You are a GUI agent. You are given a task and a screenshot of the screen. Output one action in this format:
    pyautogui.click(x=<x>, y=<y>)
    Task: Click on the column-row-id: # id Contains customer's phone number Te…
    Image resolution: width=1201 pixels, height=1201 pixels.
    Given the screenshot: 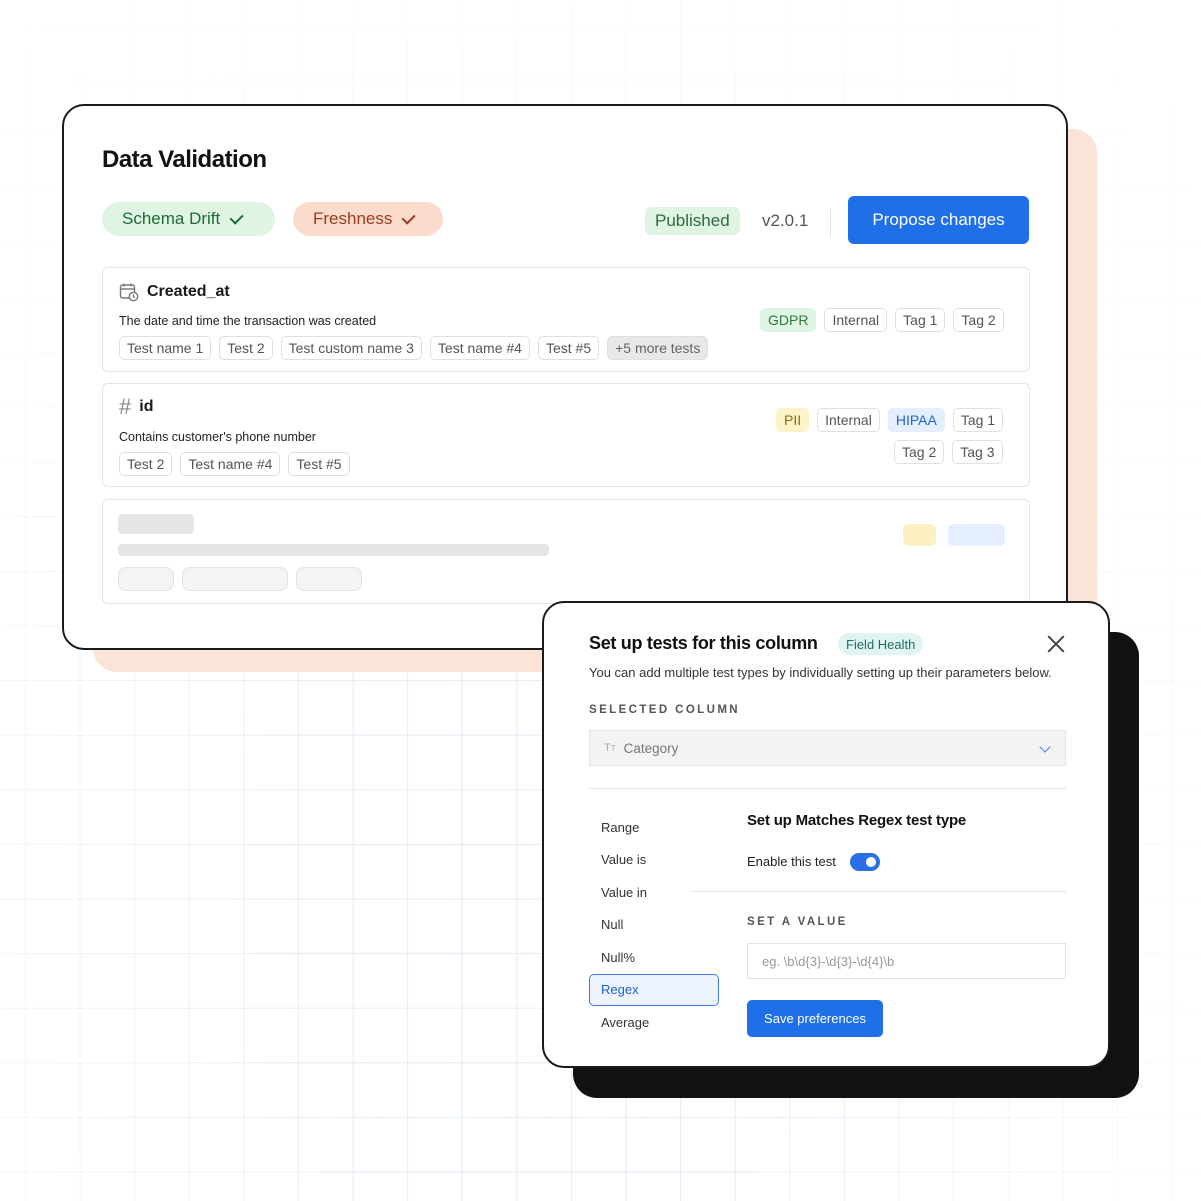 What is the action you would take?
    pyautogui.click(x=566, y=435)
    